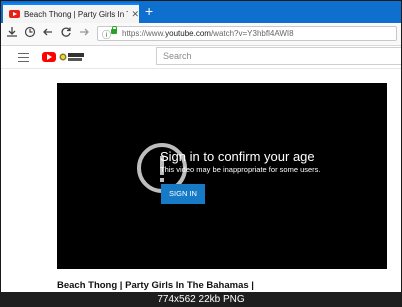 The width and height of the screenshot is (402, 307). I want to click on tab-strip: Beach Thong | Party Girls In Th ✕ +, so click(201, 12).